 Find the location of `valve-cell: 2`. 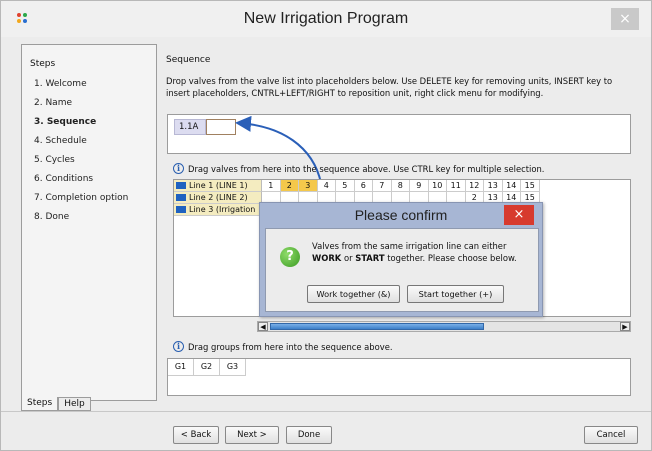

valve-cell: 2 is located at coordinates (289, 186).